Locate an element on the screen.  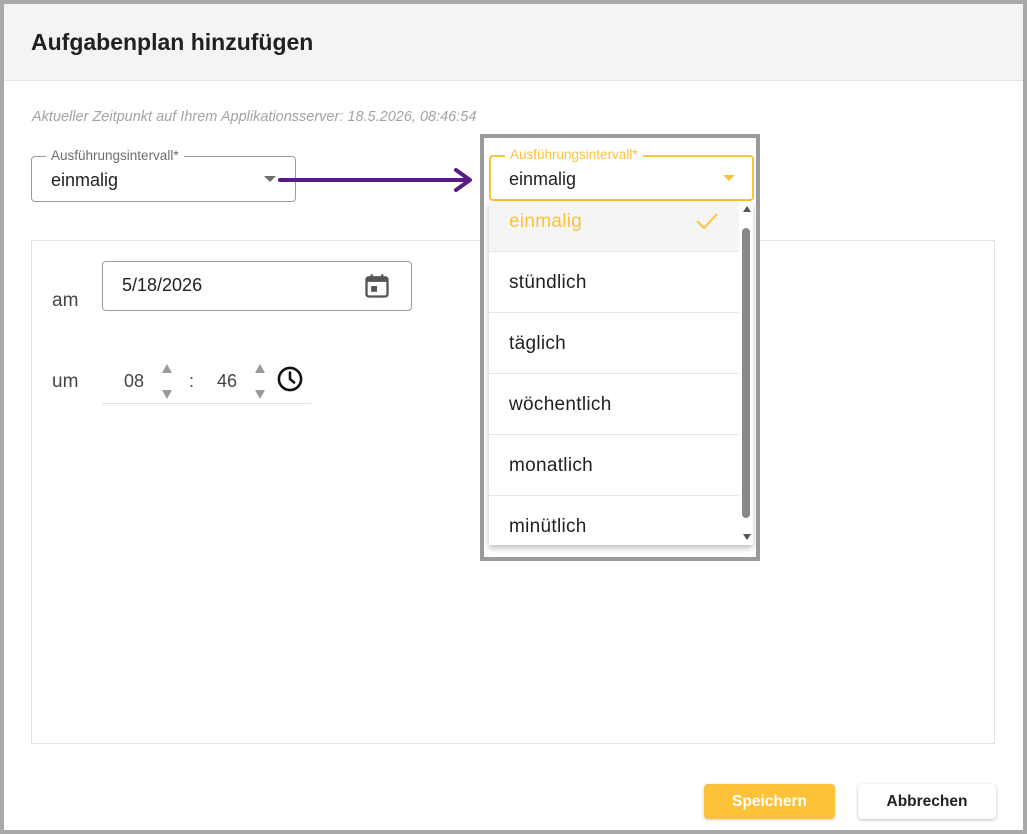
hour-up-icon is located at coordinates (167, 368).